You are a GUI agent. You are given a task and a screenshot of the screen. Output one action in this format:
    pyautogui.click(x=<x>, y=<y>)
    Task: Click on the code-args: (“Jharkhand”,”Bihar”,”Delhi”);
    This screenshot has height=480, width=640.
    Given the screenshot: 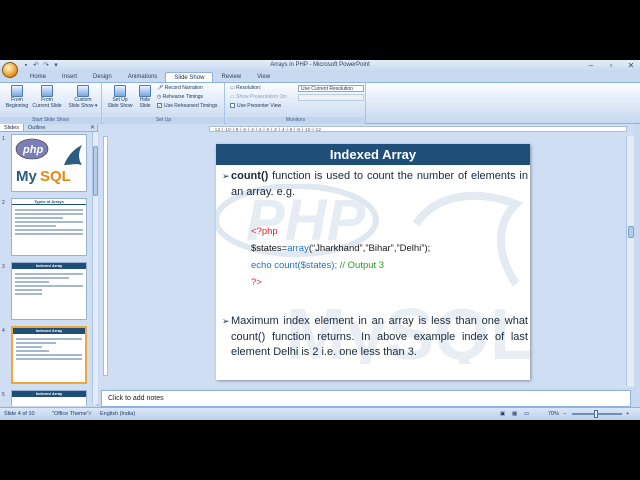 What is the action you would take?
    pyautogui.click(x=369, y=248)
    